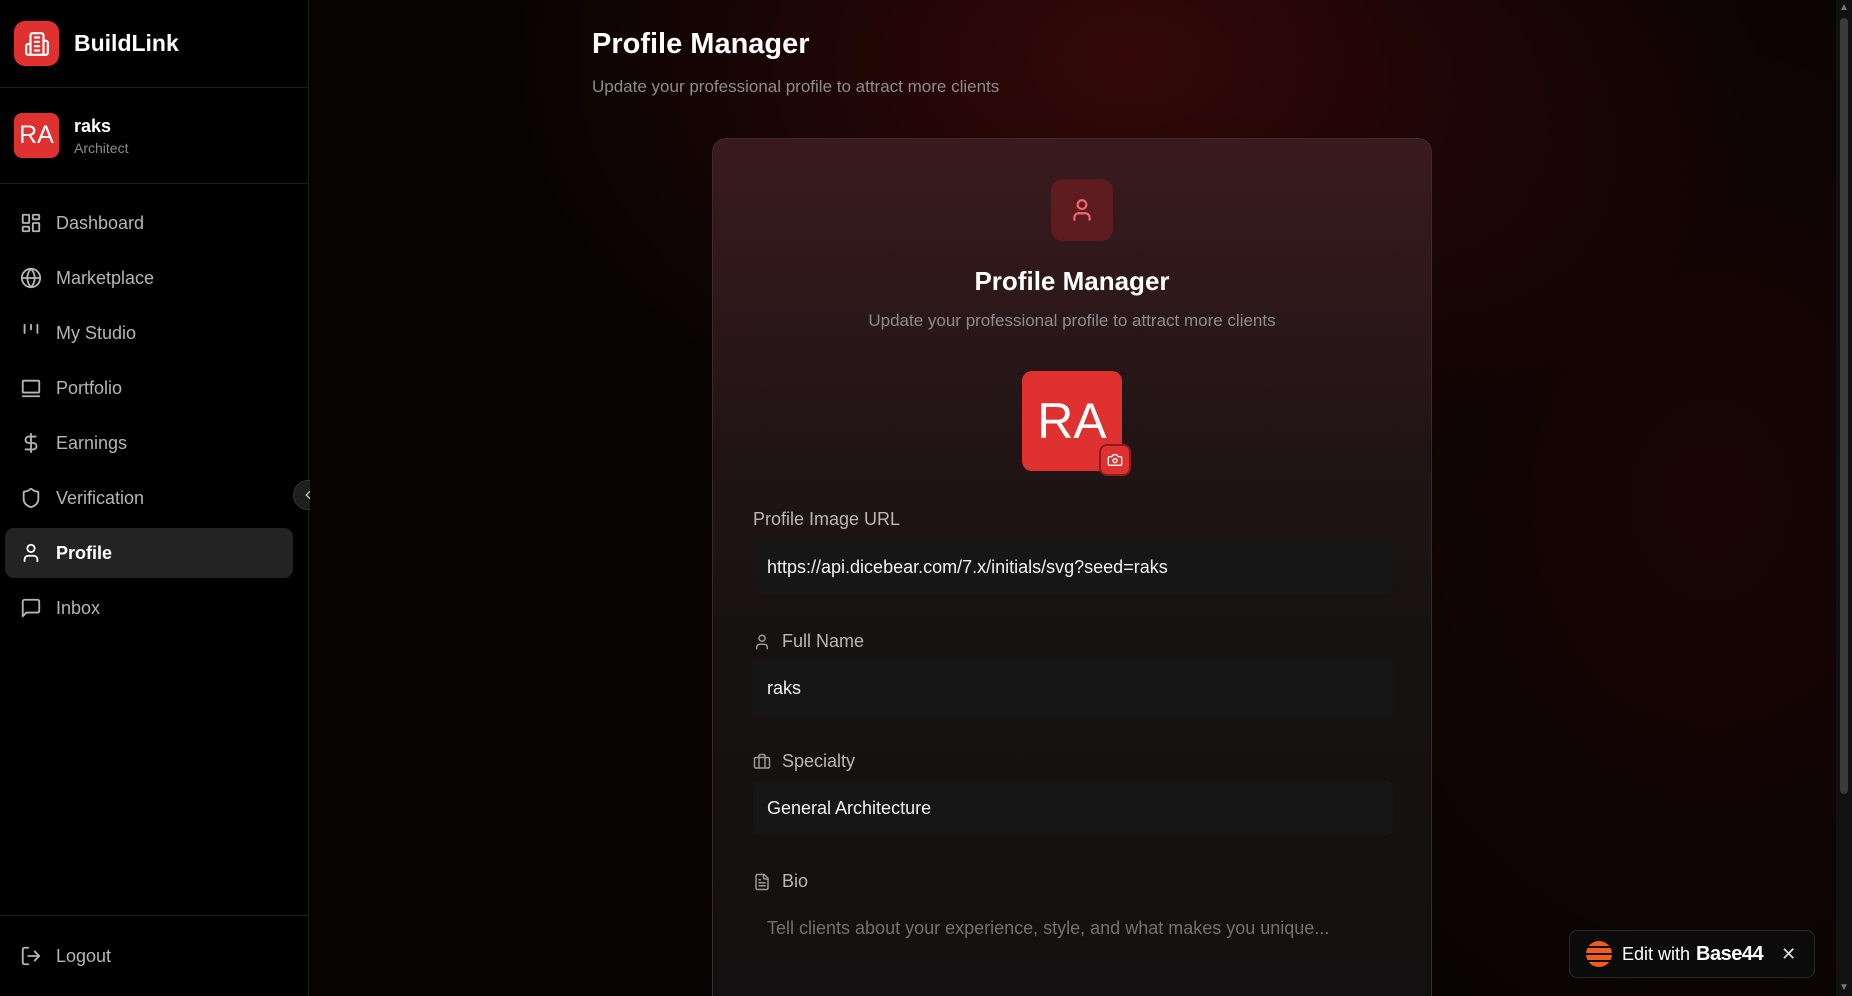  What do you see at coordinates (31, 278) in the screenshot?
I see `globe-icon` at bounding box center [31, 278].